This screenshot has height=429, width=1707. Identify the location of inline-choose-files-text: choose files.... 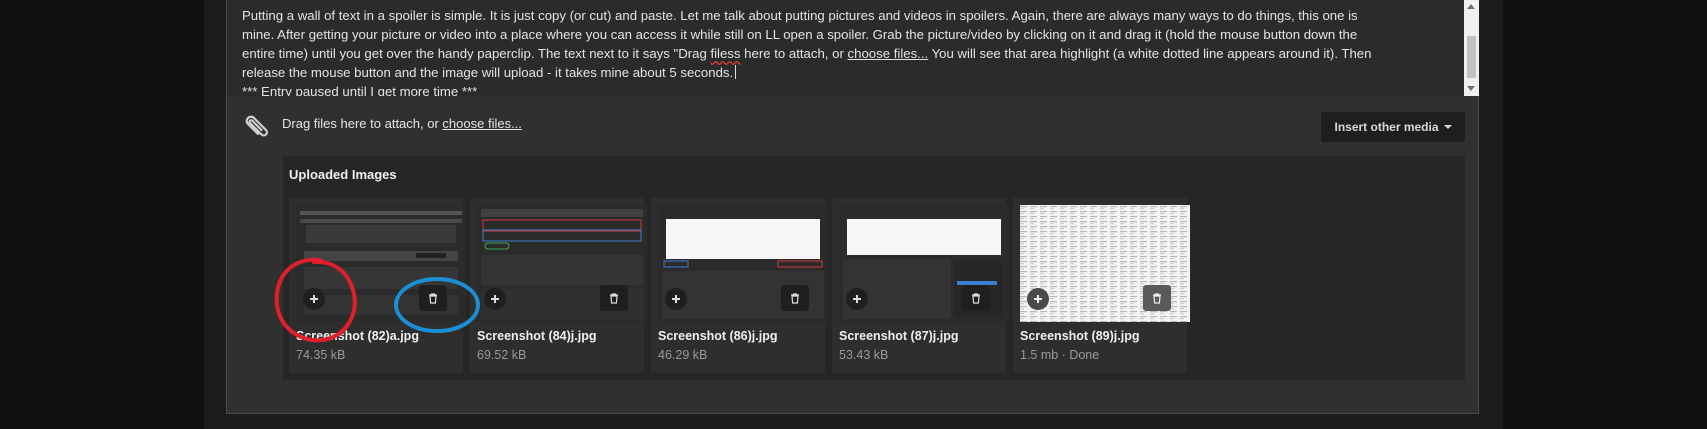
(888, 53).